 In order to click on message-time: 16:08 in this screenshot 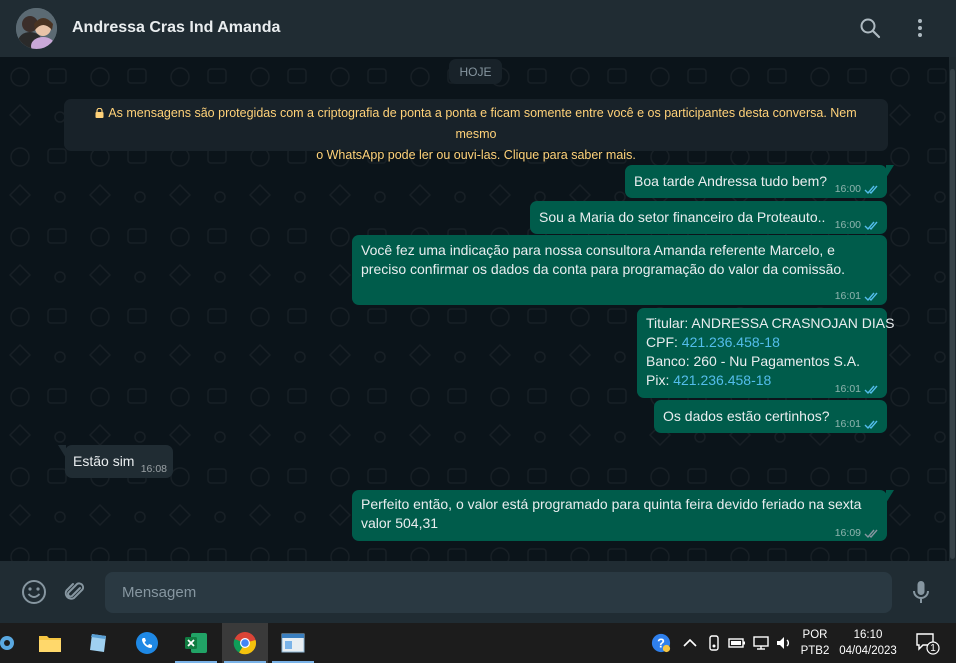, I will do `click(153, 469)`.